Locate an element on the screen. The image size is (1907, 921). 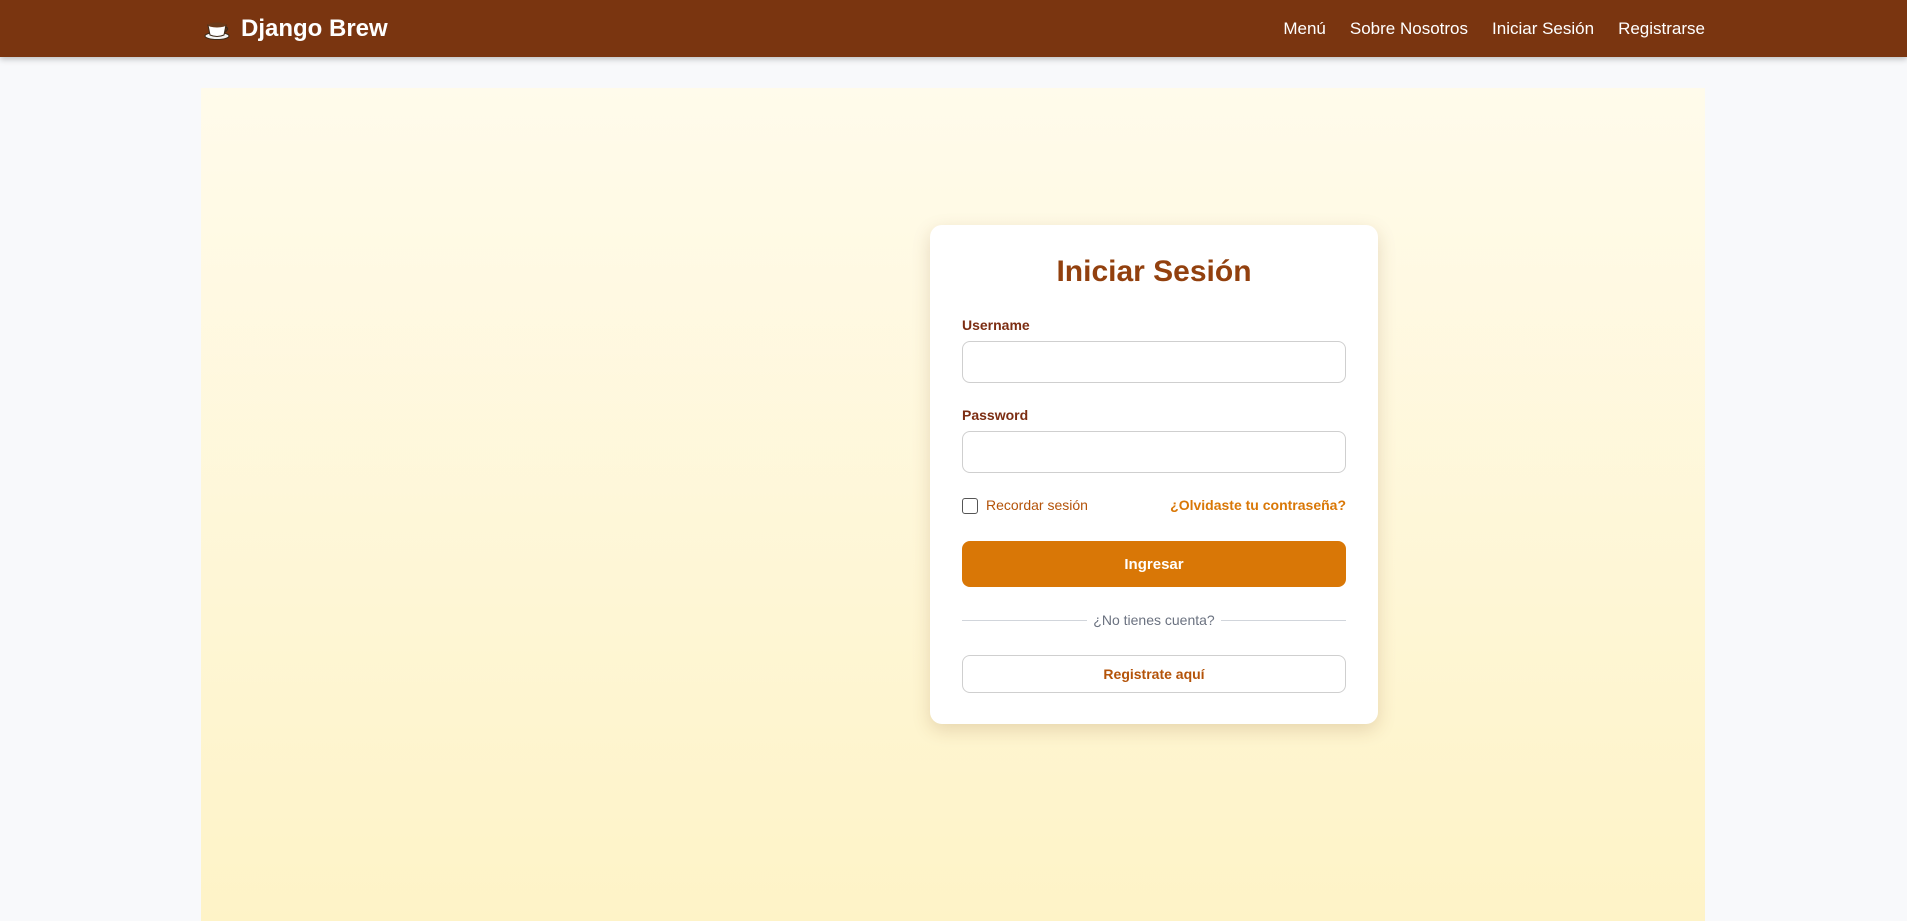
password-label: Password is located at coordinates (995, 415).